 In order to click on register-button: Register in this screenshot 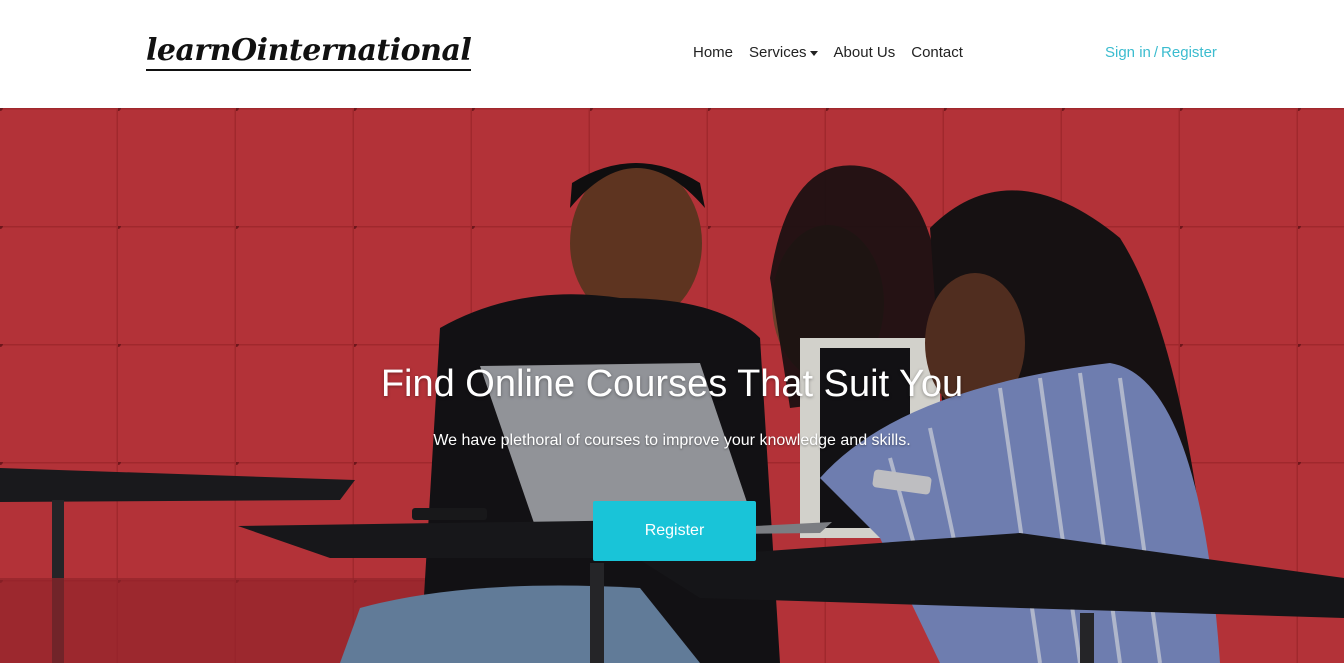, I will do `click(674, 531)`.